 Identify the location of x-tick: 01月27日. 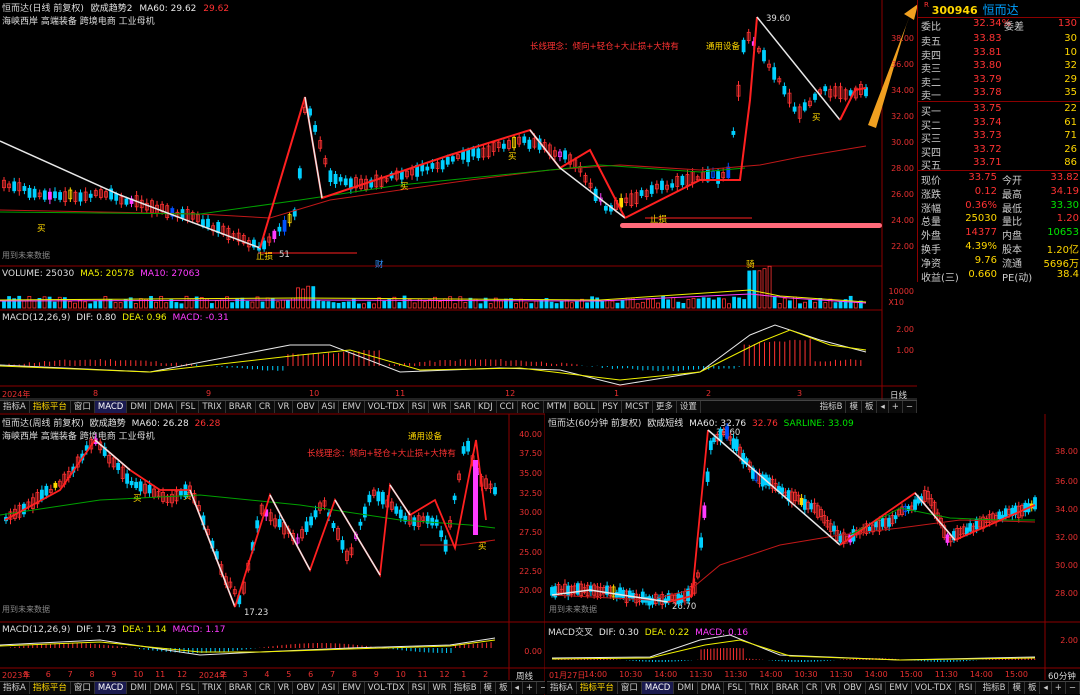
(567, 675).